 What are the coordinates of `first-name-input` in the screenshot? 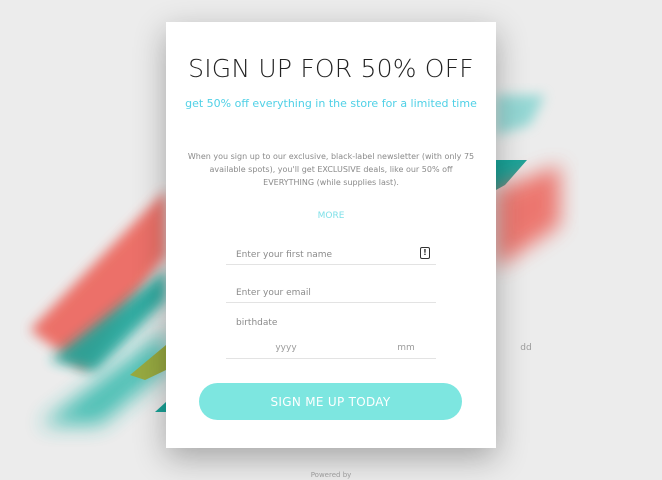 It's located at (331, 255).